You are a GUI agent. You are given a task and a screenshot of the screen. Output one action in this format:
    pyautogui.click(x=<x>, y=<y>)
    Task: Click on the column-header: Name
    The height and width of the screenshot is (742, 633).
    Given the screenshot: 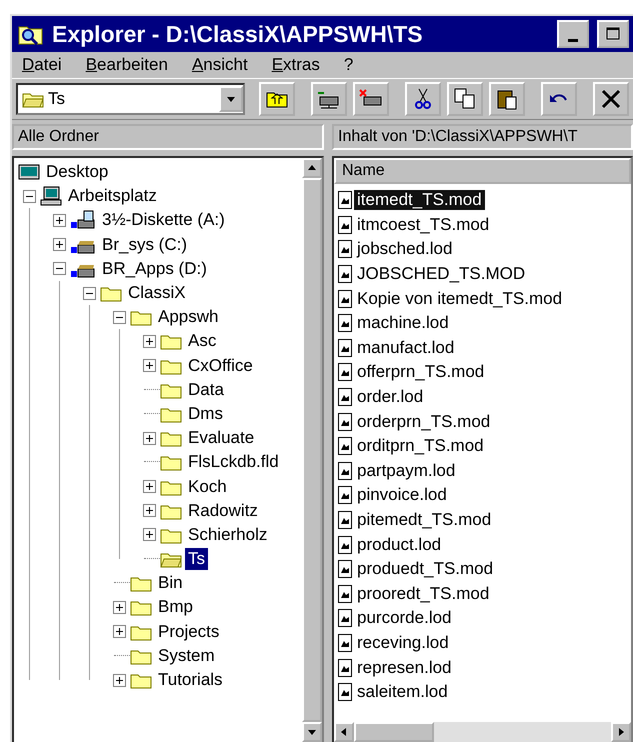 What is the action you would take?
    pyautogui.click(x=482, y=171)
    